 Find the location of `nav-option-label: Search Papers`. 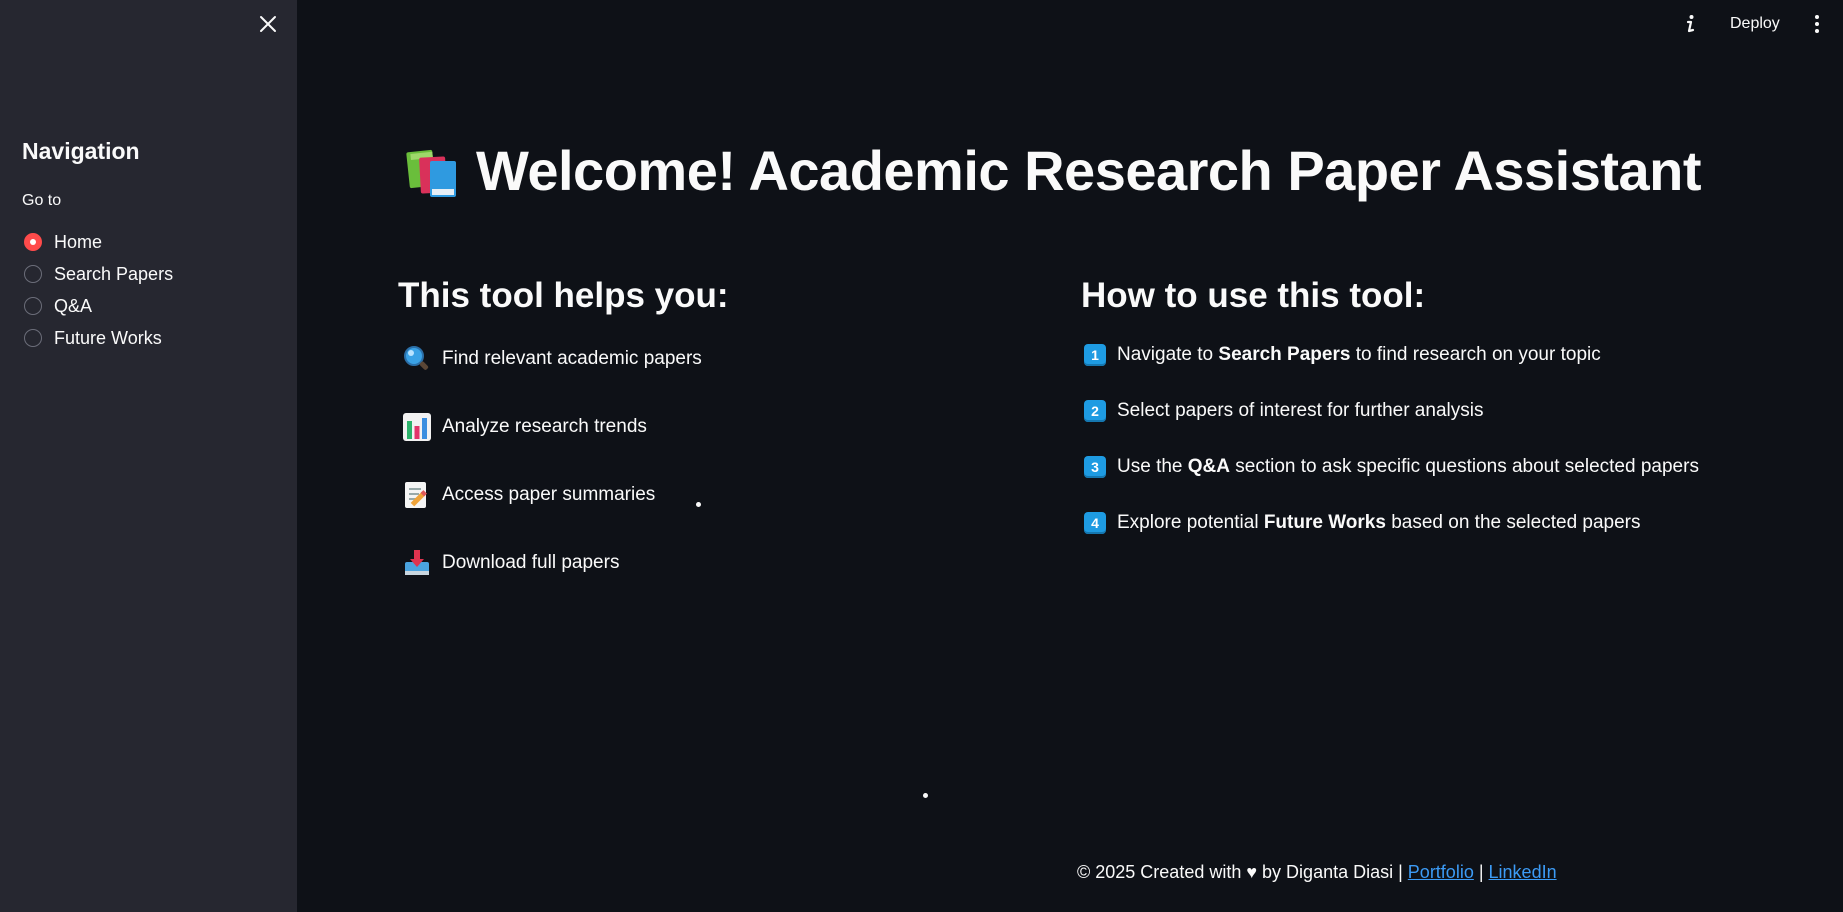

nav-option-label: Search Papers is located at coordinates (114, 273).